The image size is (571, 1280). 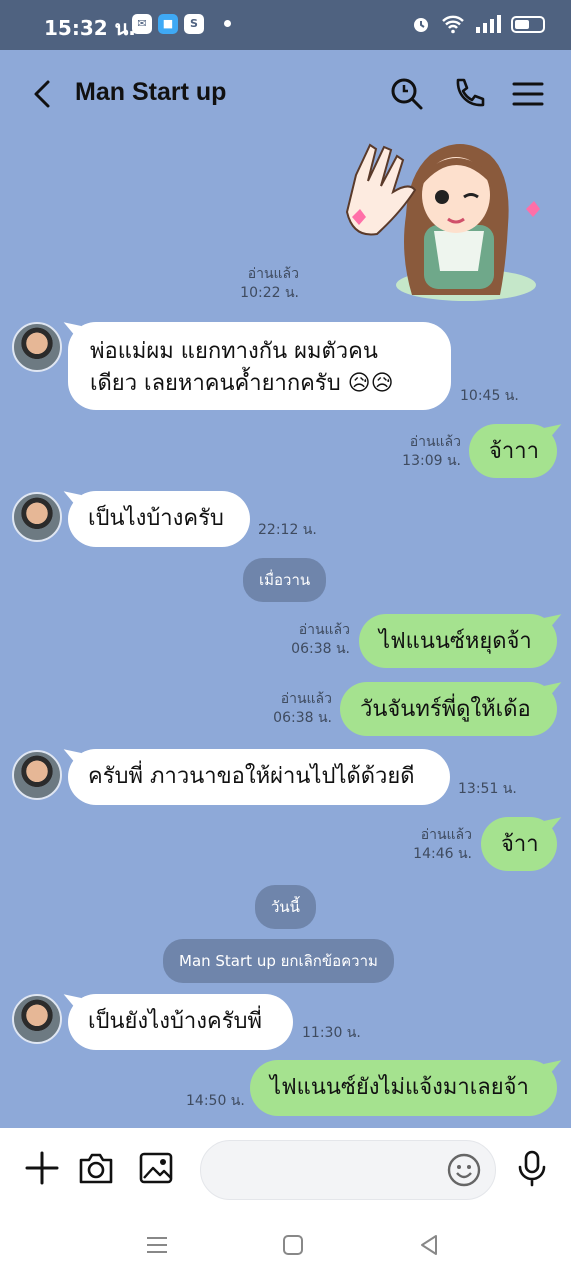 What do you see at coordinates (399, 1087) in the screenshot?
I see `message-text: ไฟแนนซ์ยังไม่แจ้งมาเลยจ้า` at bounding box center [399, 1087].